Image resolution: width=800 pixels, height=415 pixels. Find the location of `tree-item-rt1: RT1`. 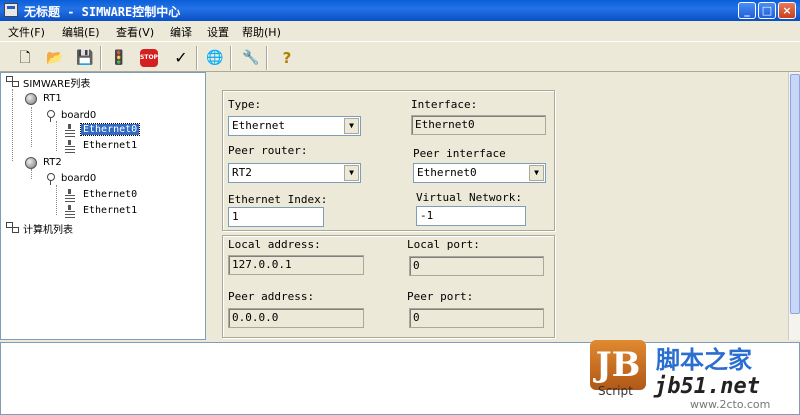

tree-item-rt1: RT1 is located at coordinates (52, 98).